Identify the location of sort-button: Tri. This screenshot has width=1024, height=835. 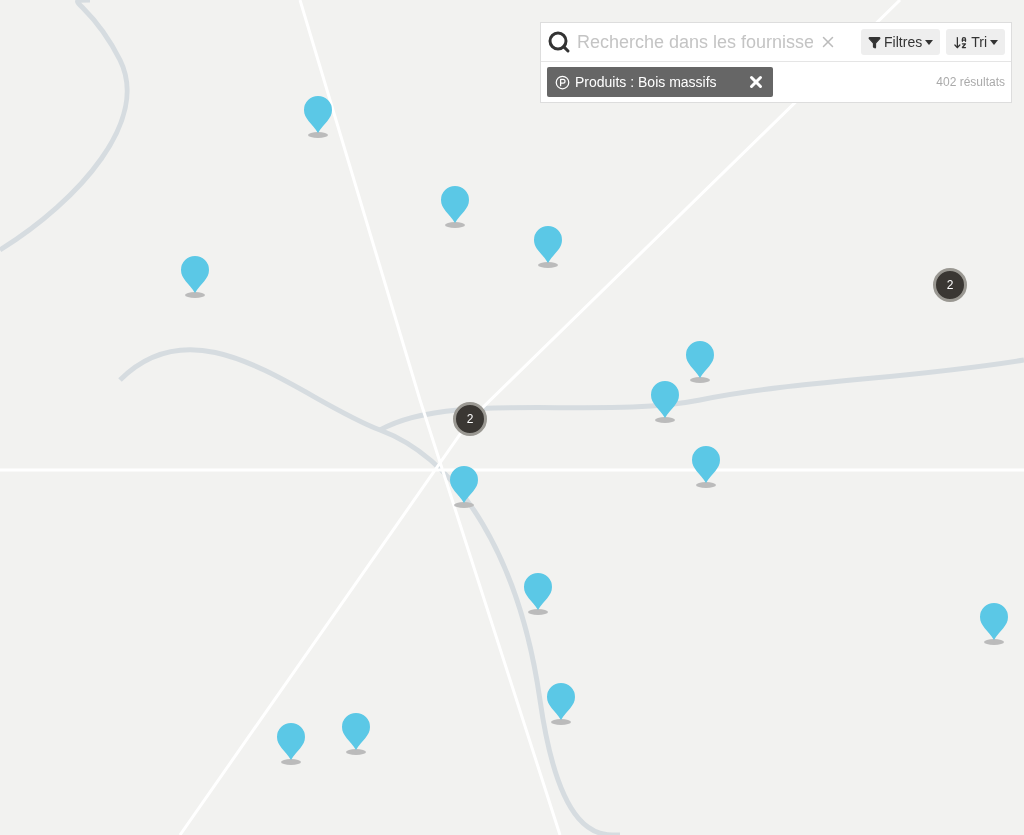
(975, 42).